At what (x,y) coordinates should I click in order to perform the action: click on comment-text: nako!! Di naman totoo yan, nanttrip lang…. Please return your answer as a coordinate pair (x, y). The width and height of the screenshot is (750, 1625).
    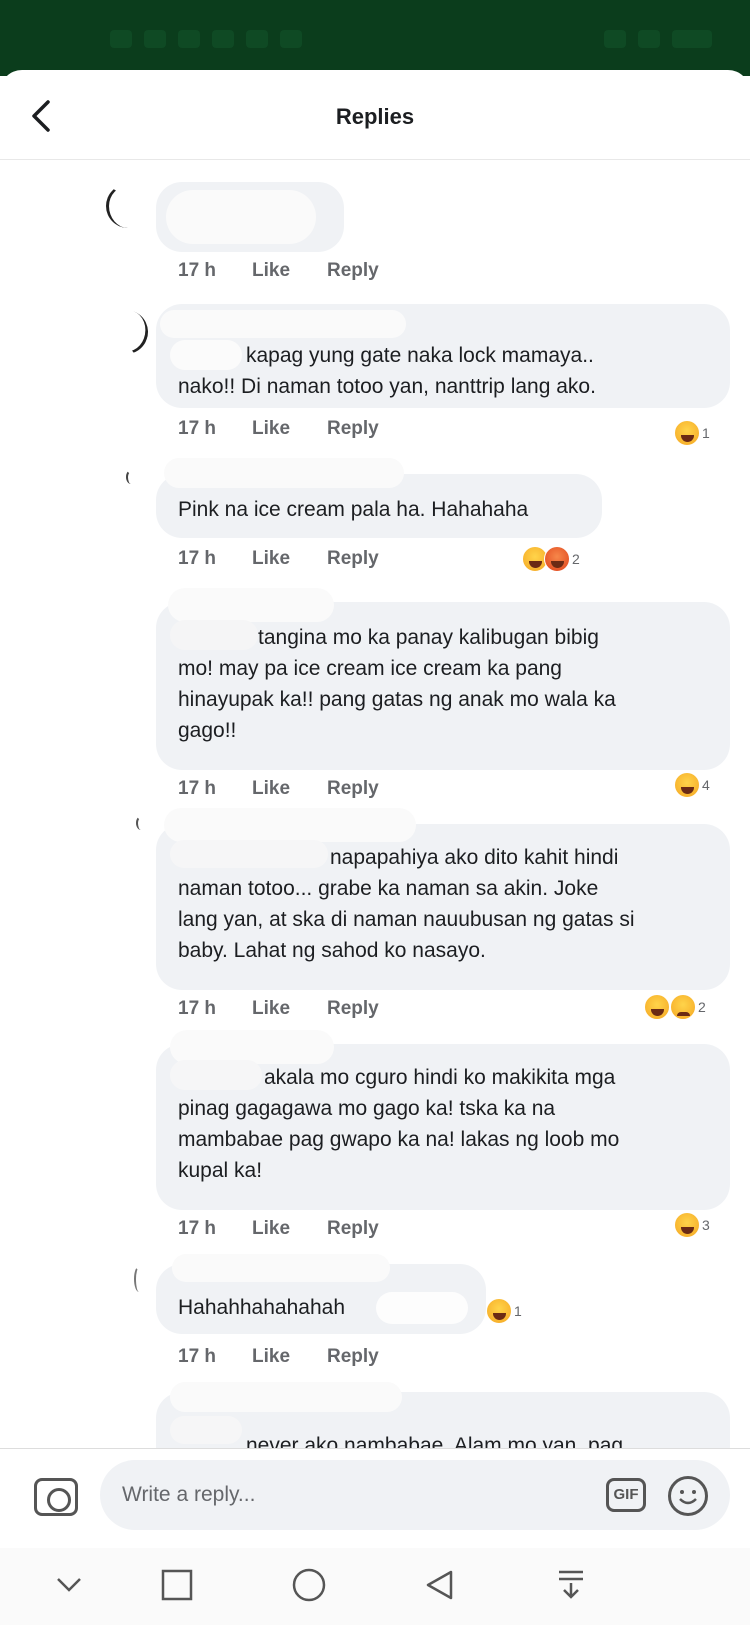
    Looking at the image, I should click on (387, 386).